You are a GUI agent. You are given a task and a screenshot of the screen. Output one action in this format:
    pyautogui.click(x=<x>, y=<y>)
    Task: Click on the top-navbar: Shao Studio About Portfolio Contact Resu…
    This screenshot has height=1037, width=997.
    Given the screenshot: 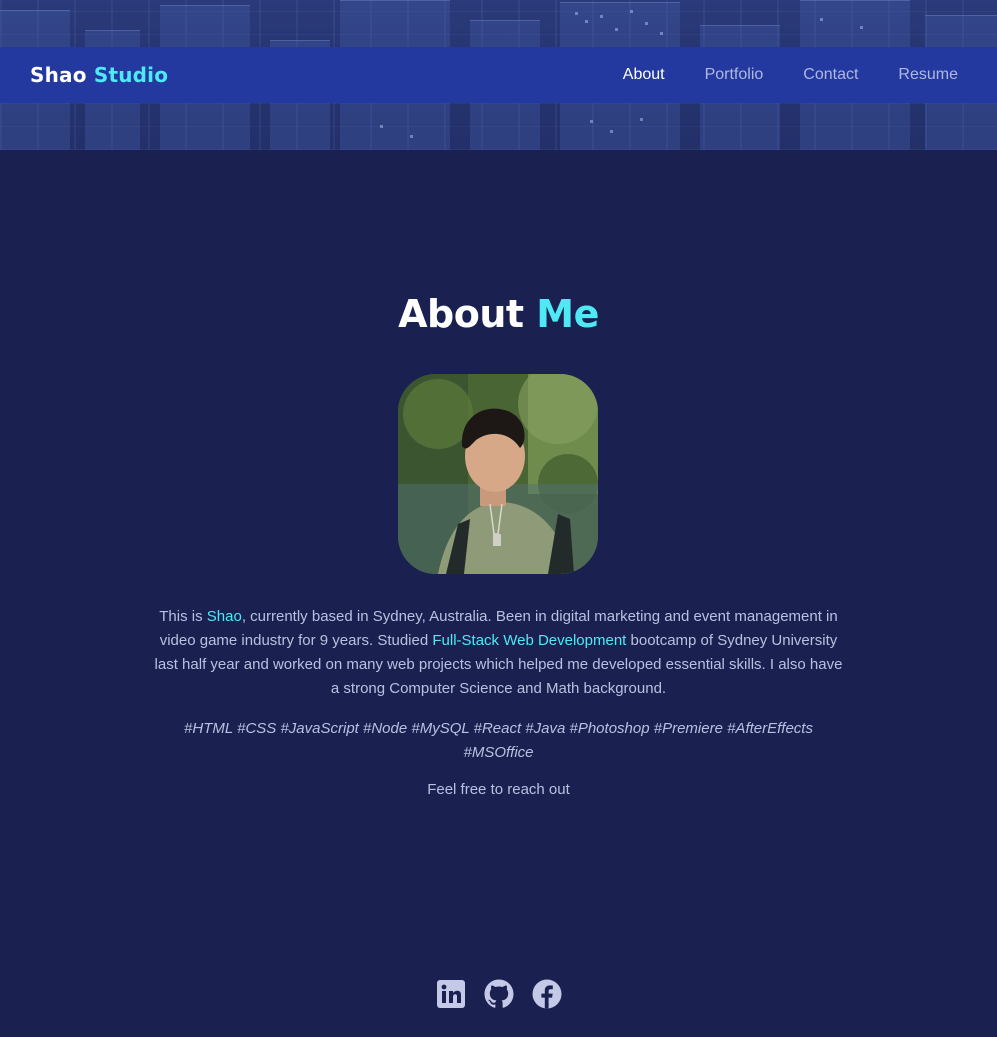 What is the action you would take?
    pyautogui.click(x=498, y=75)
    